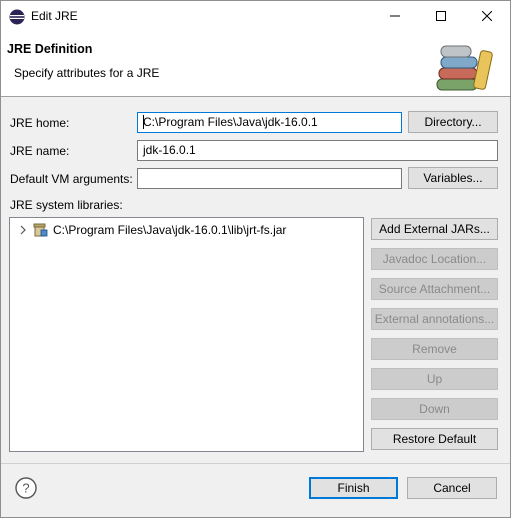 The image size is (511, 518). Describe the element at coordinates (255, 463) in the screenshot. I see `footer-separator` at that location.